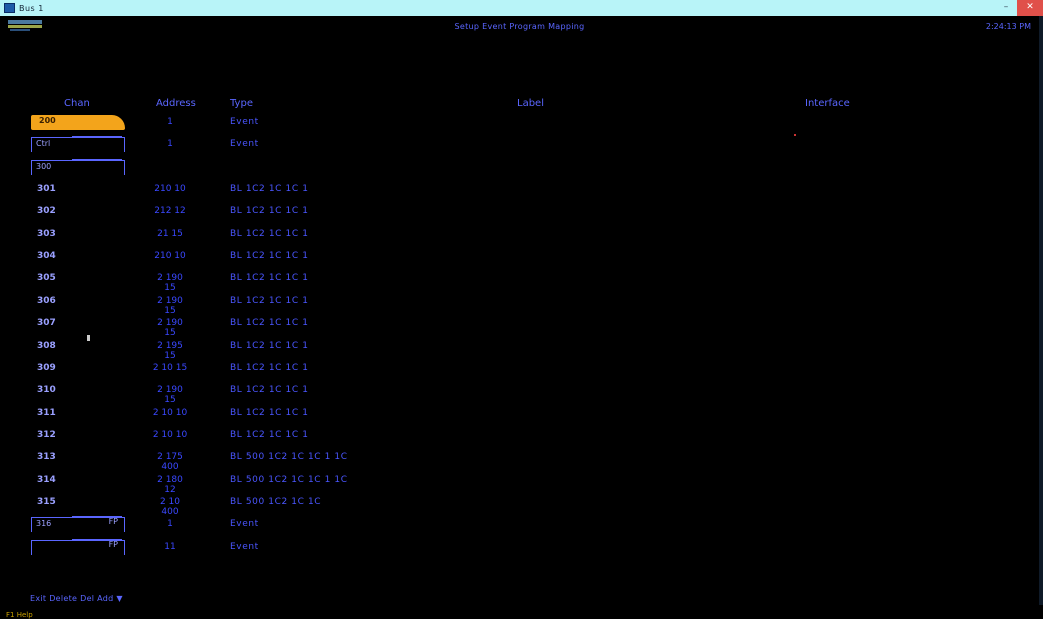  I want to click on address-cell: 2 10 400, so click(170, 507).